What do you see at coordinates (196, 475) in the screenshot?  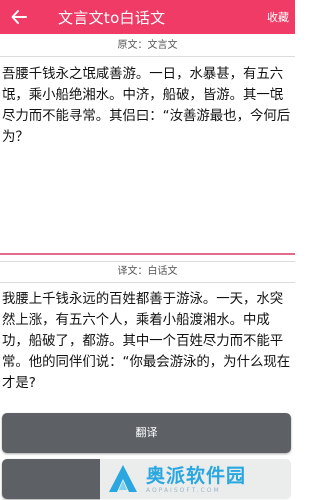 I see `watermark-name: 奥派软件园` at bounding box center [196, 475].